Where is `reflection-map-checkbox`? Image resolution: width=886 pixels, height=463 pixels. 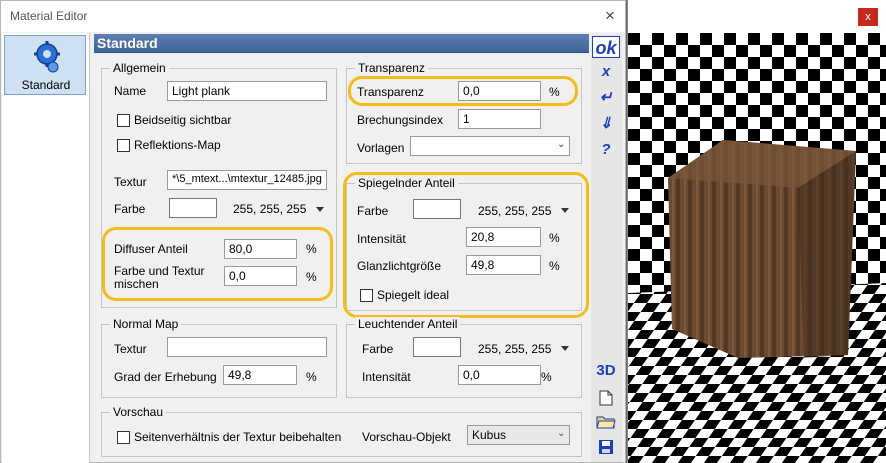 reflection-map-checkbox is located at coordinates (123, 145).